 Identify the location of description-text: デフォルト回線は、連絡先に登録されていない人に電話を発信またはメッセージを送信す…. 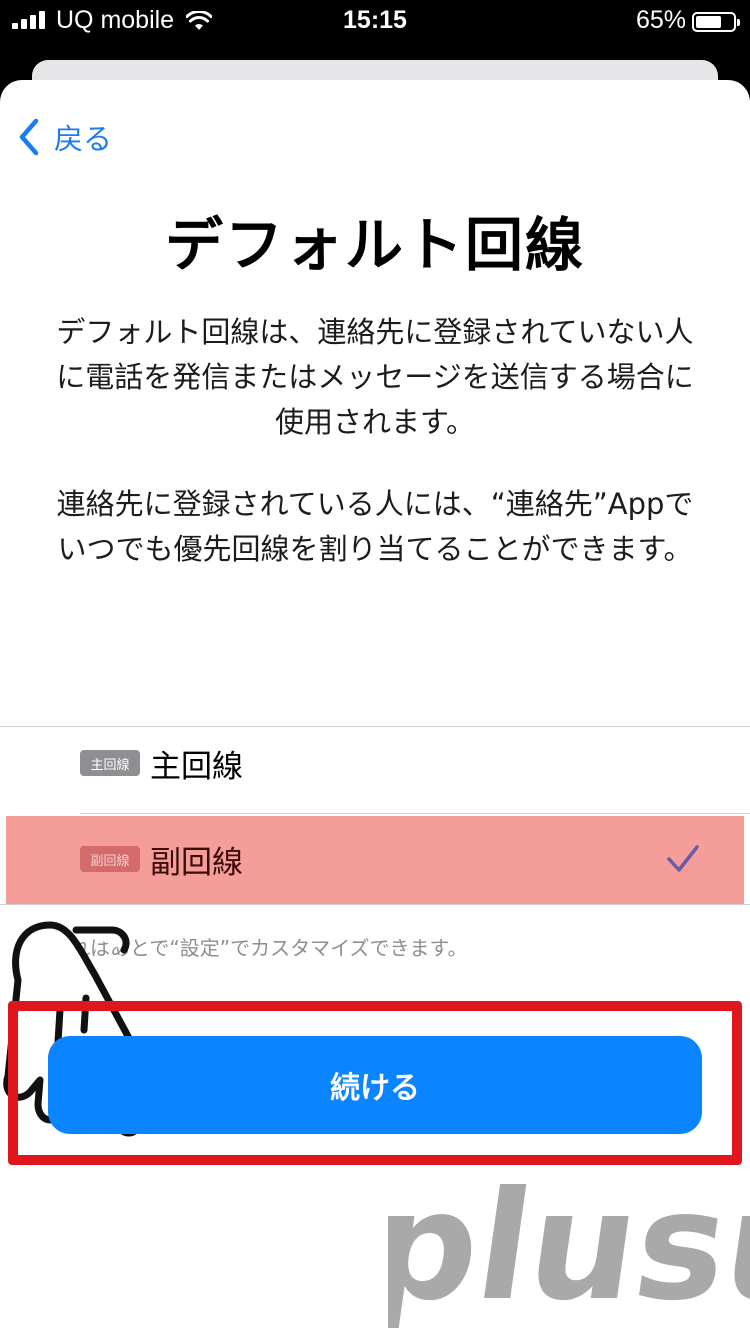
(375, 377).